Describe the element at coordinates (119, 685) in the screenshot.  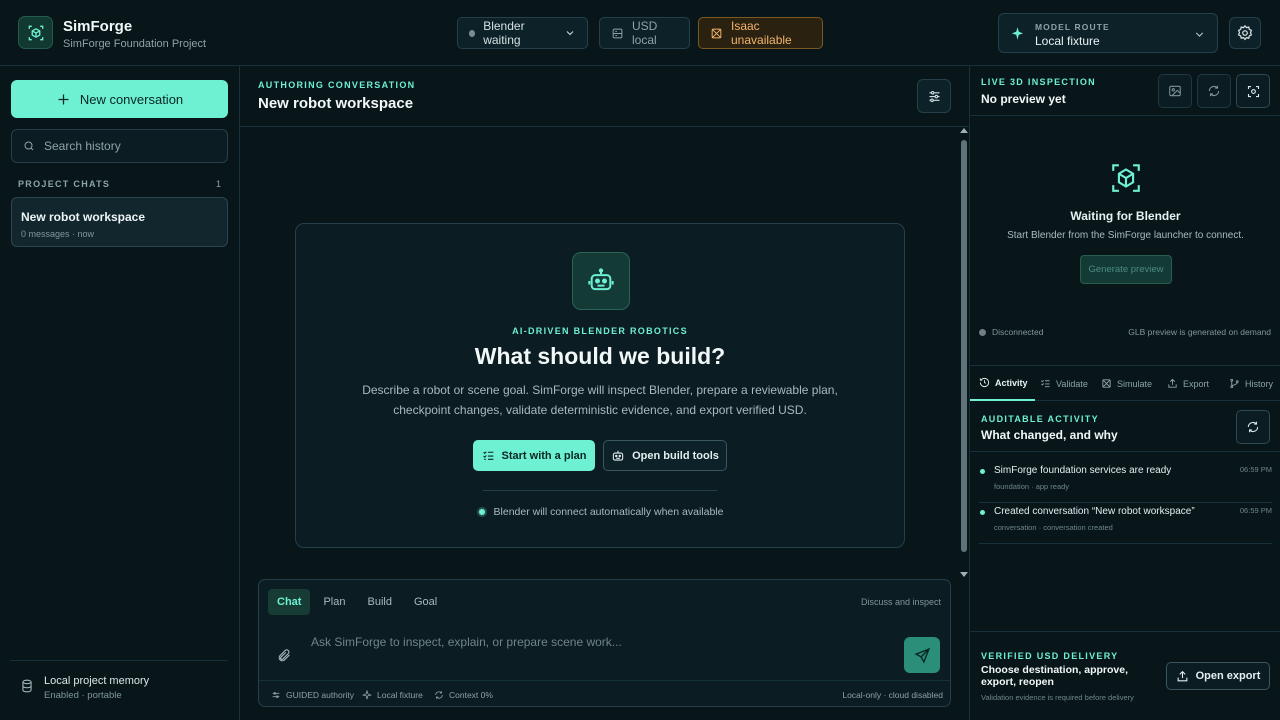
I see `project-memory-status: Local project memory Enabled · portable` at that location.